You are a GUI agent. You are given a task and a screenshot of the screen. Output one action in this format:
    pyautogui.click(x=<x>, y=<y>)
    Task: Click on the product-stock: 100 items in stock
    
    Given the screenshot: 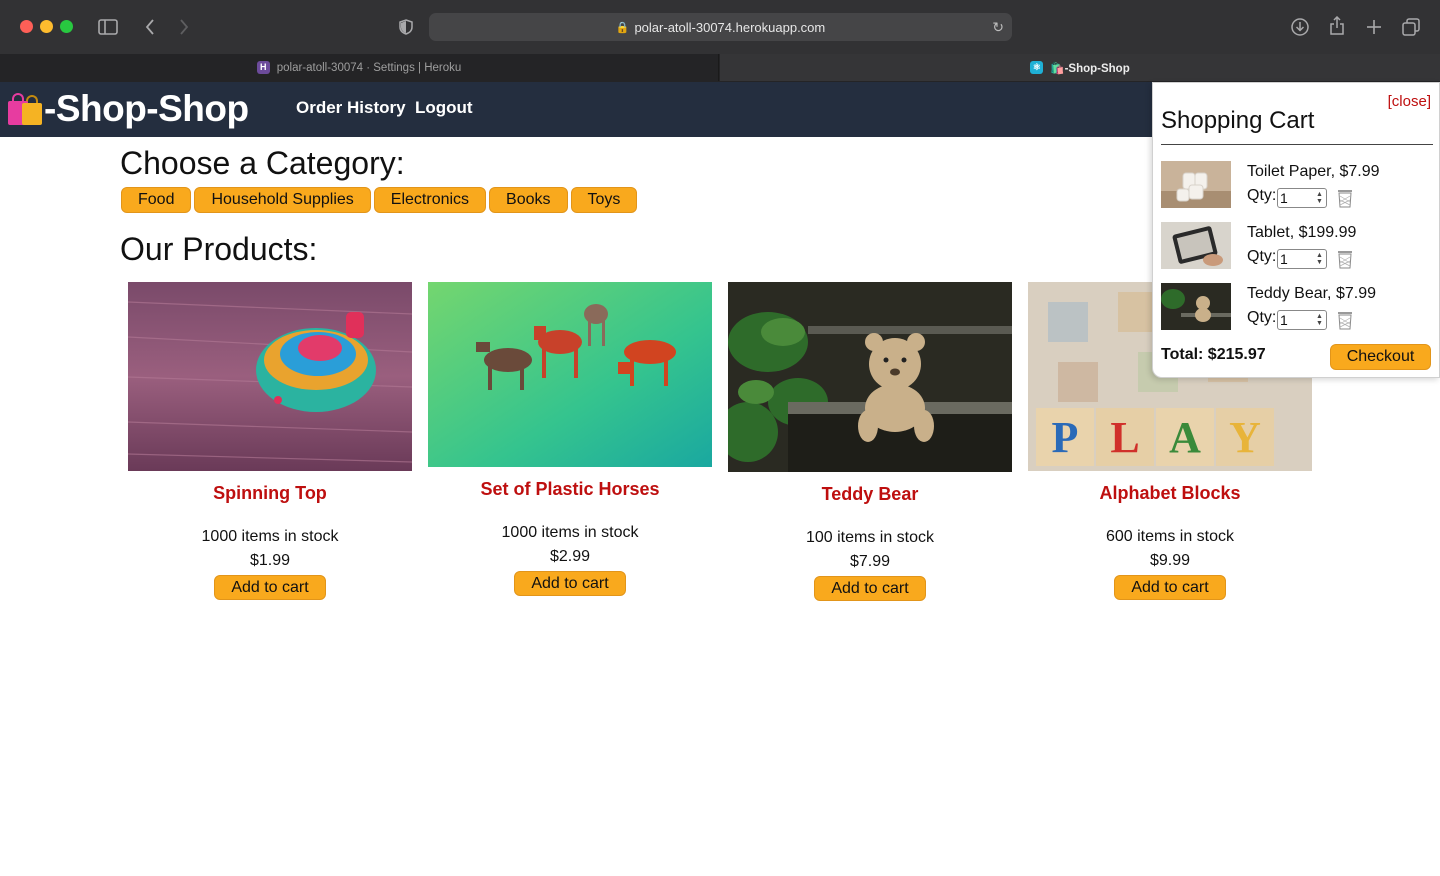 What is the action you would take?
    pyautogui.click(x=870, y=537)
    